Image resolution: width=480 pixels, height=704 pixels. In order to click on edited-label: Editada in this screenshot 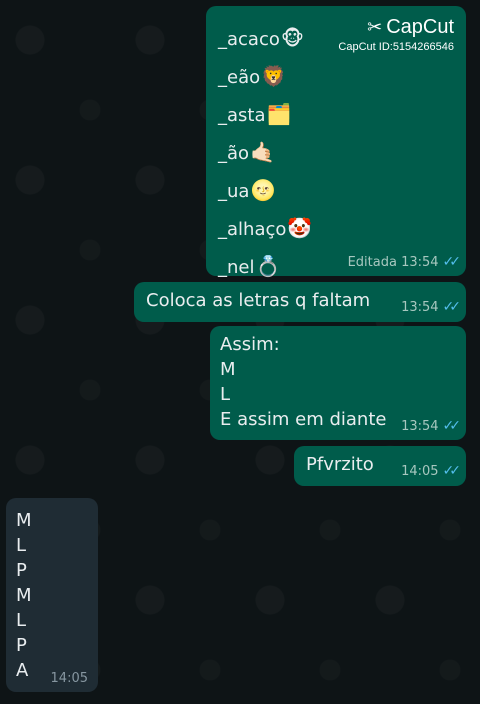, I will do `click(372, 262)`.